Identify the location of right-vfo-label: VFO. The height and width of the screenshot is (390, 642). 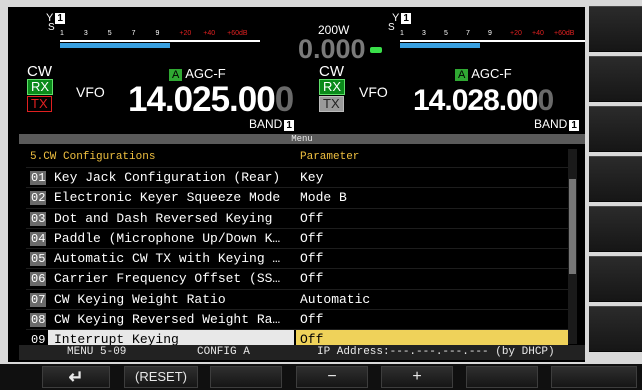
(373, 92).